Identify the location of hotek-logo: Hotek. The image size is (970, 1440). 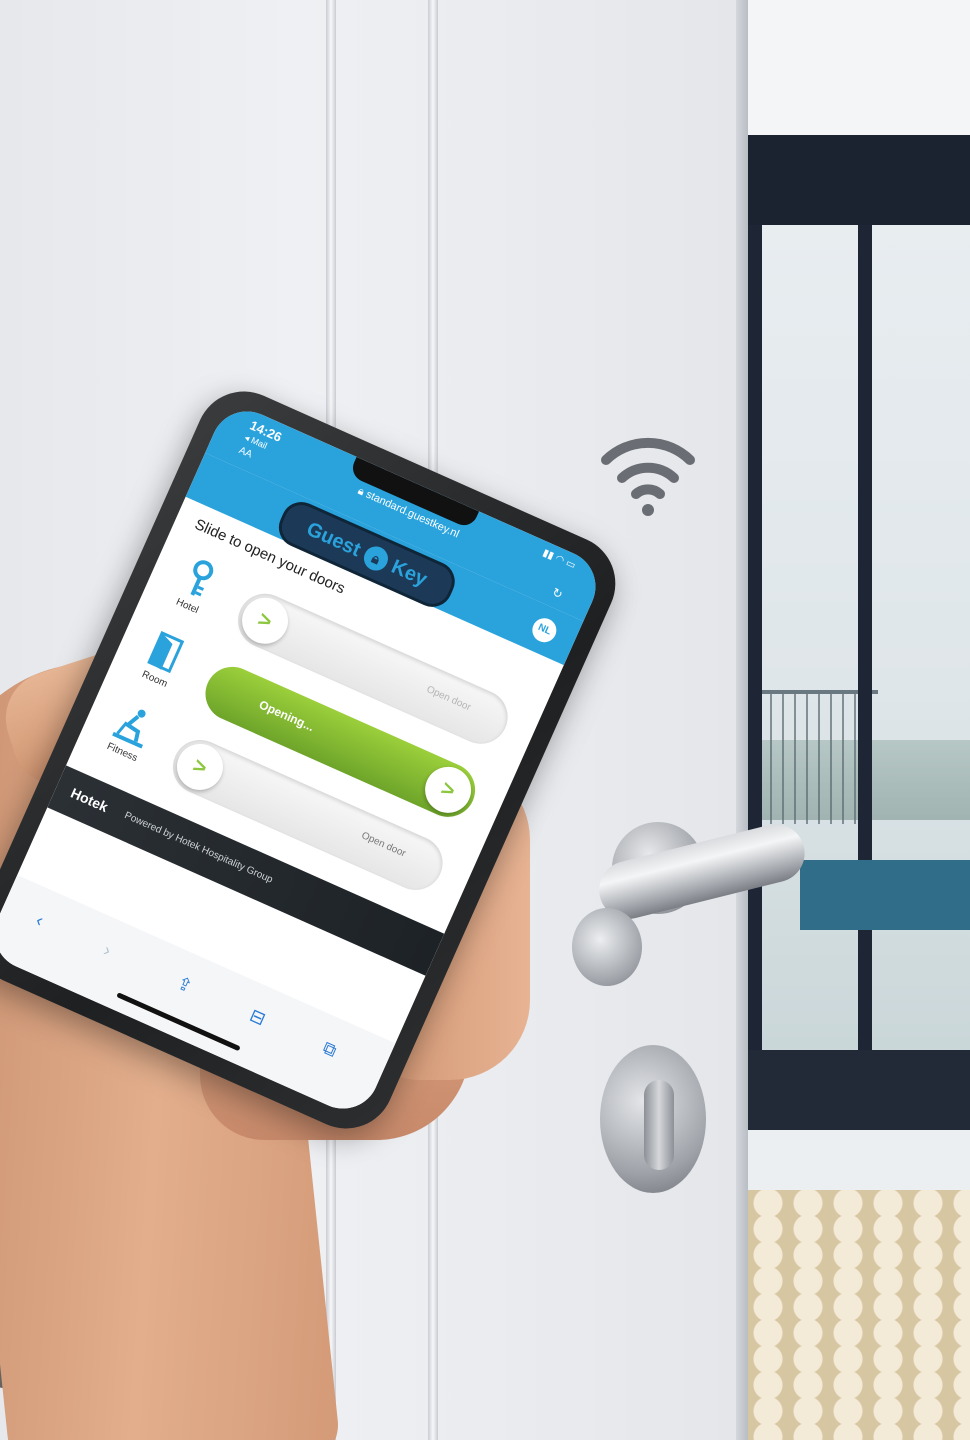
(89, 800).